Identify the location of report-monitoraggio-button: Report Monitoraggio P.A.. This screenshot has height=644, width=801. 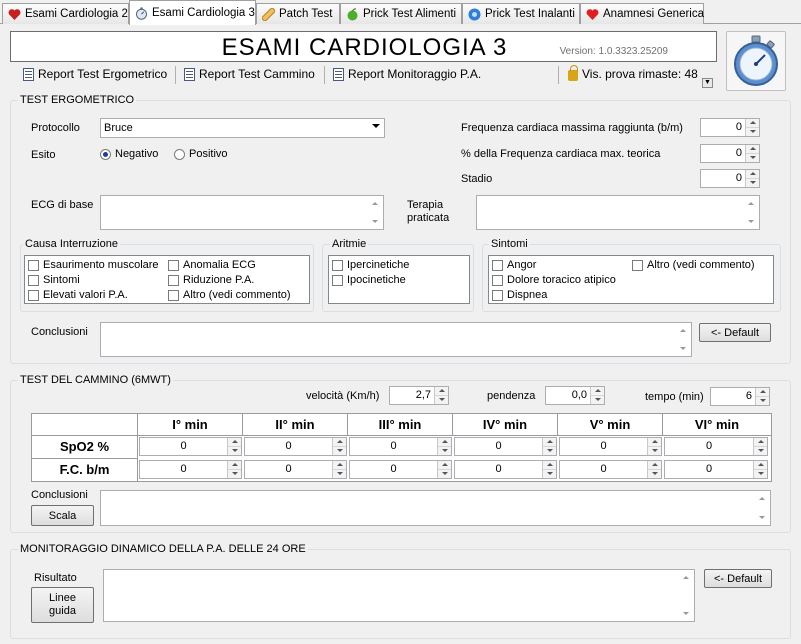
(407, 74).